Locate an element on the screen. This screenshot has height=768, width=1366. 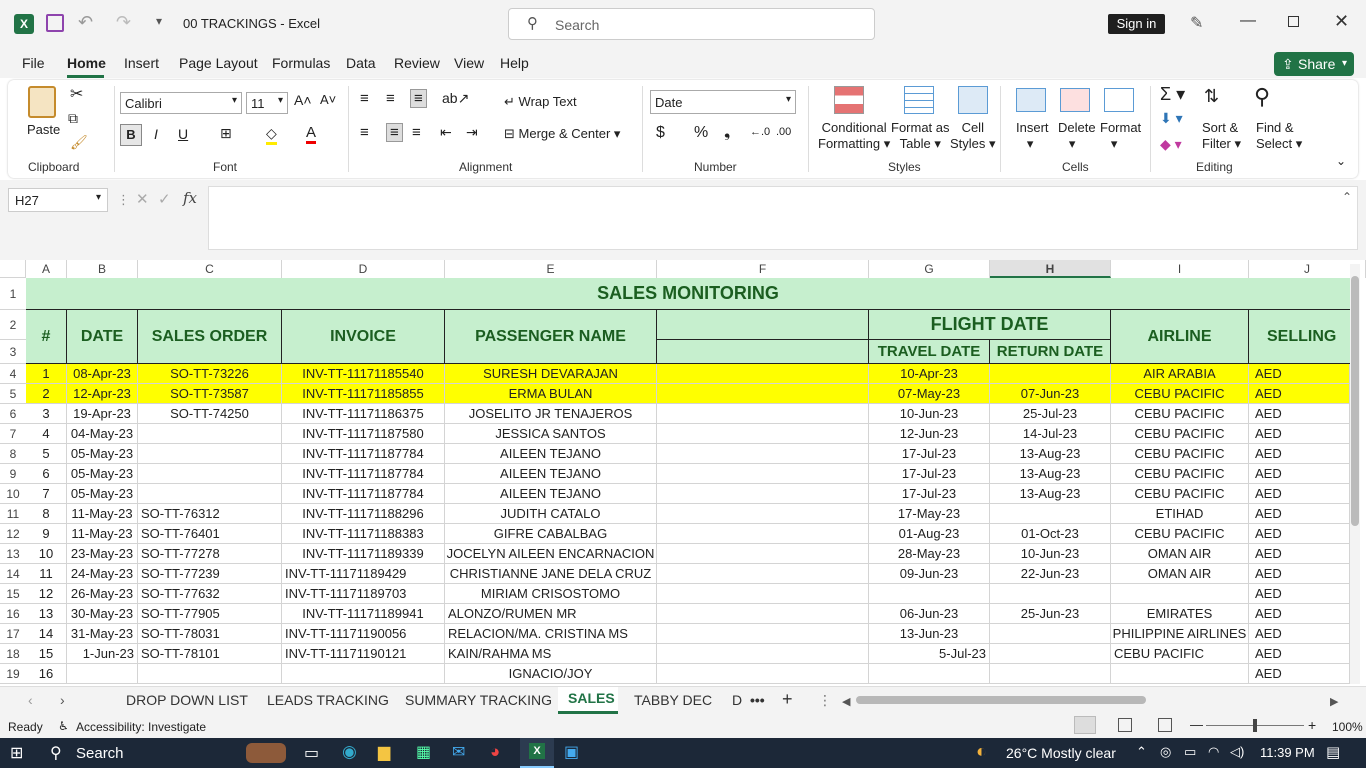
collapse-ribbon-icon: ⌄ is located at coordinates (1341, 161).